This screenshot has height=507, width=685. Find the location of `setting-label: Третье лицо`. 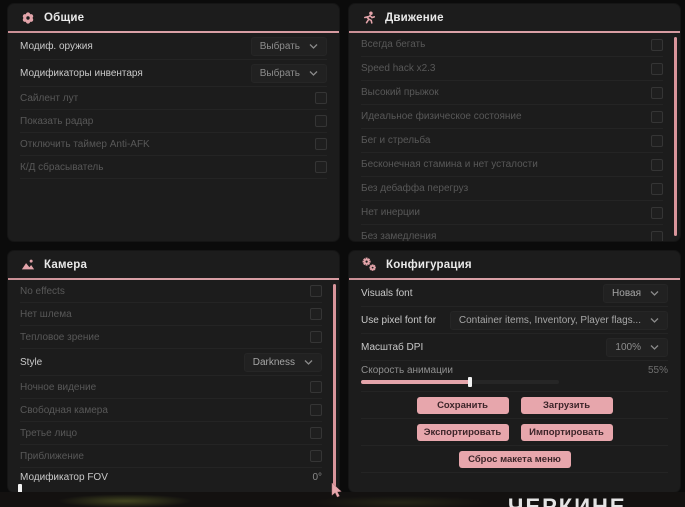

setting-label: Третье лицо is located at coordinates (49, 433).